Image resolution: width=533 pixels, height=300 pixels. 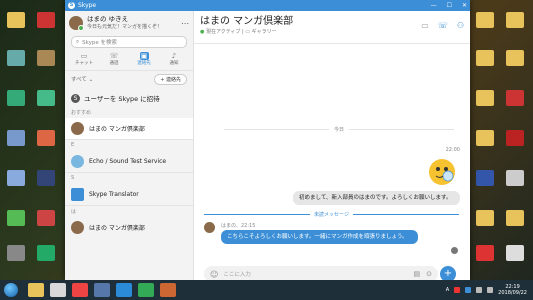 What do you see at coordinates (267, 5) in the screenshot?
I see `title-bar: S Skype — ☐ ✕` at bounding box center [267, 5].